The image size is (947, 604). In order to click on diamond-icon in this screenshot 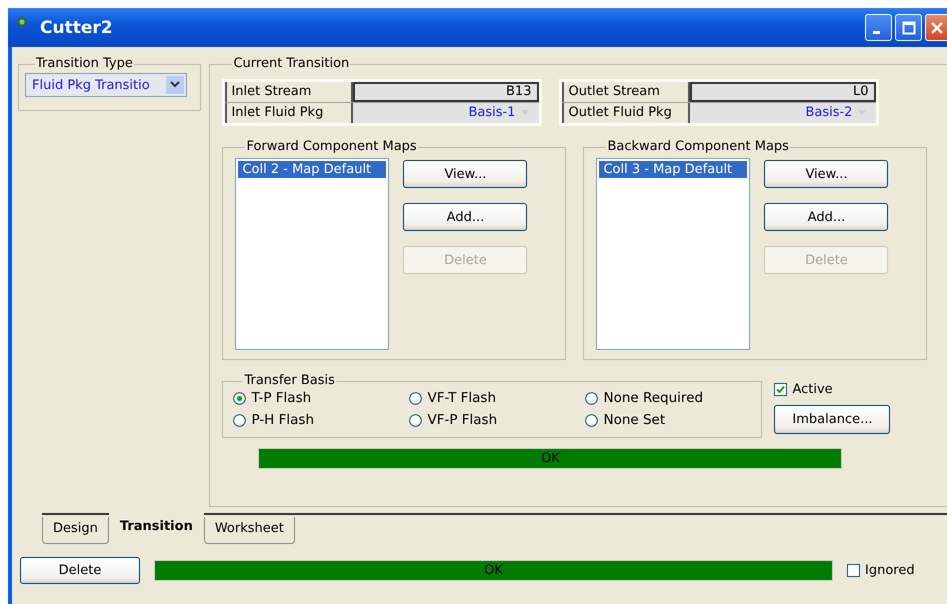, I will do `click(22, 22)`.